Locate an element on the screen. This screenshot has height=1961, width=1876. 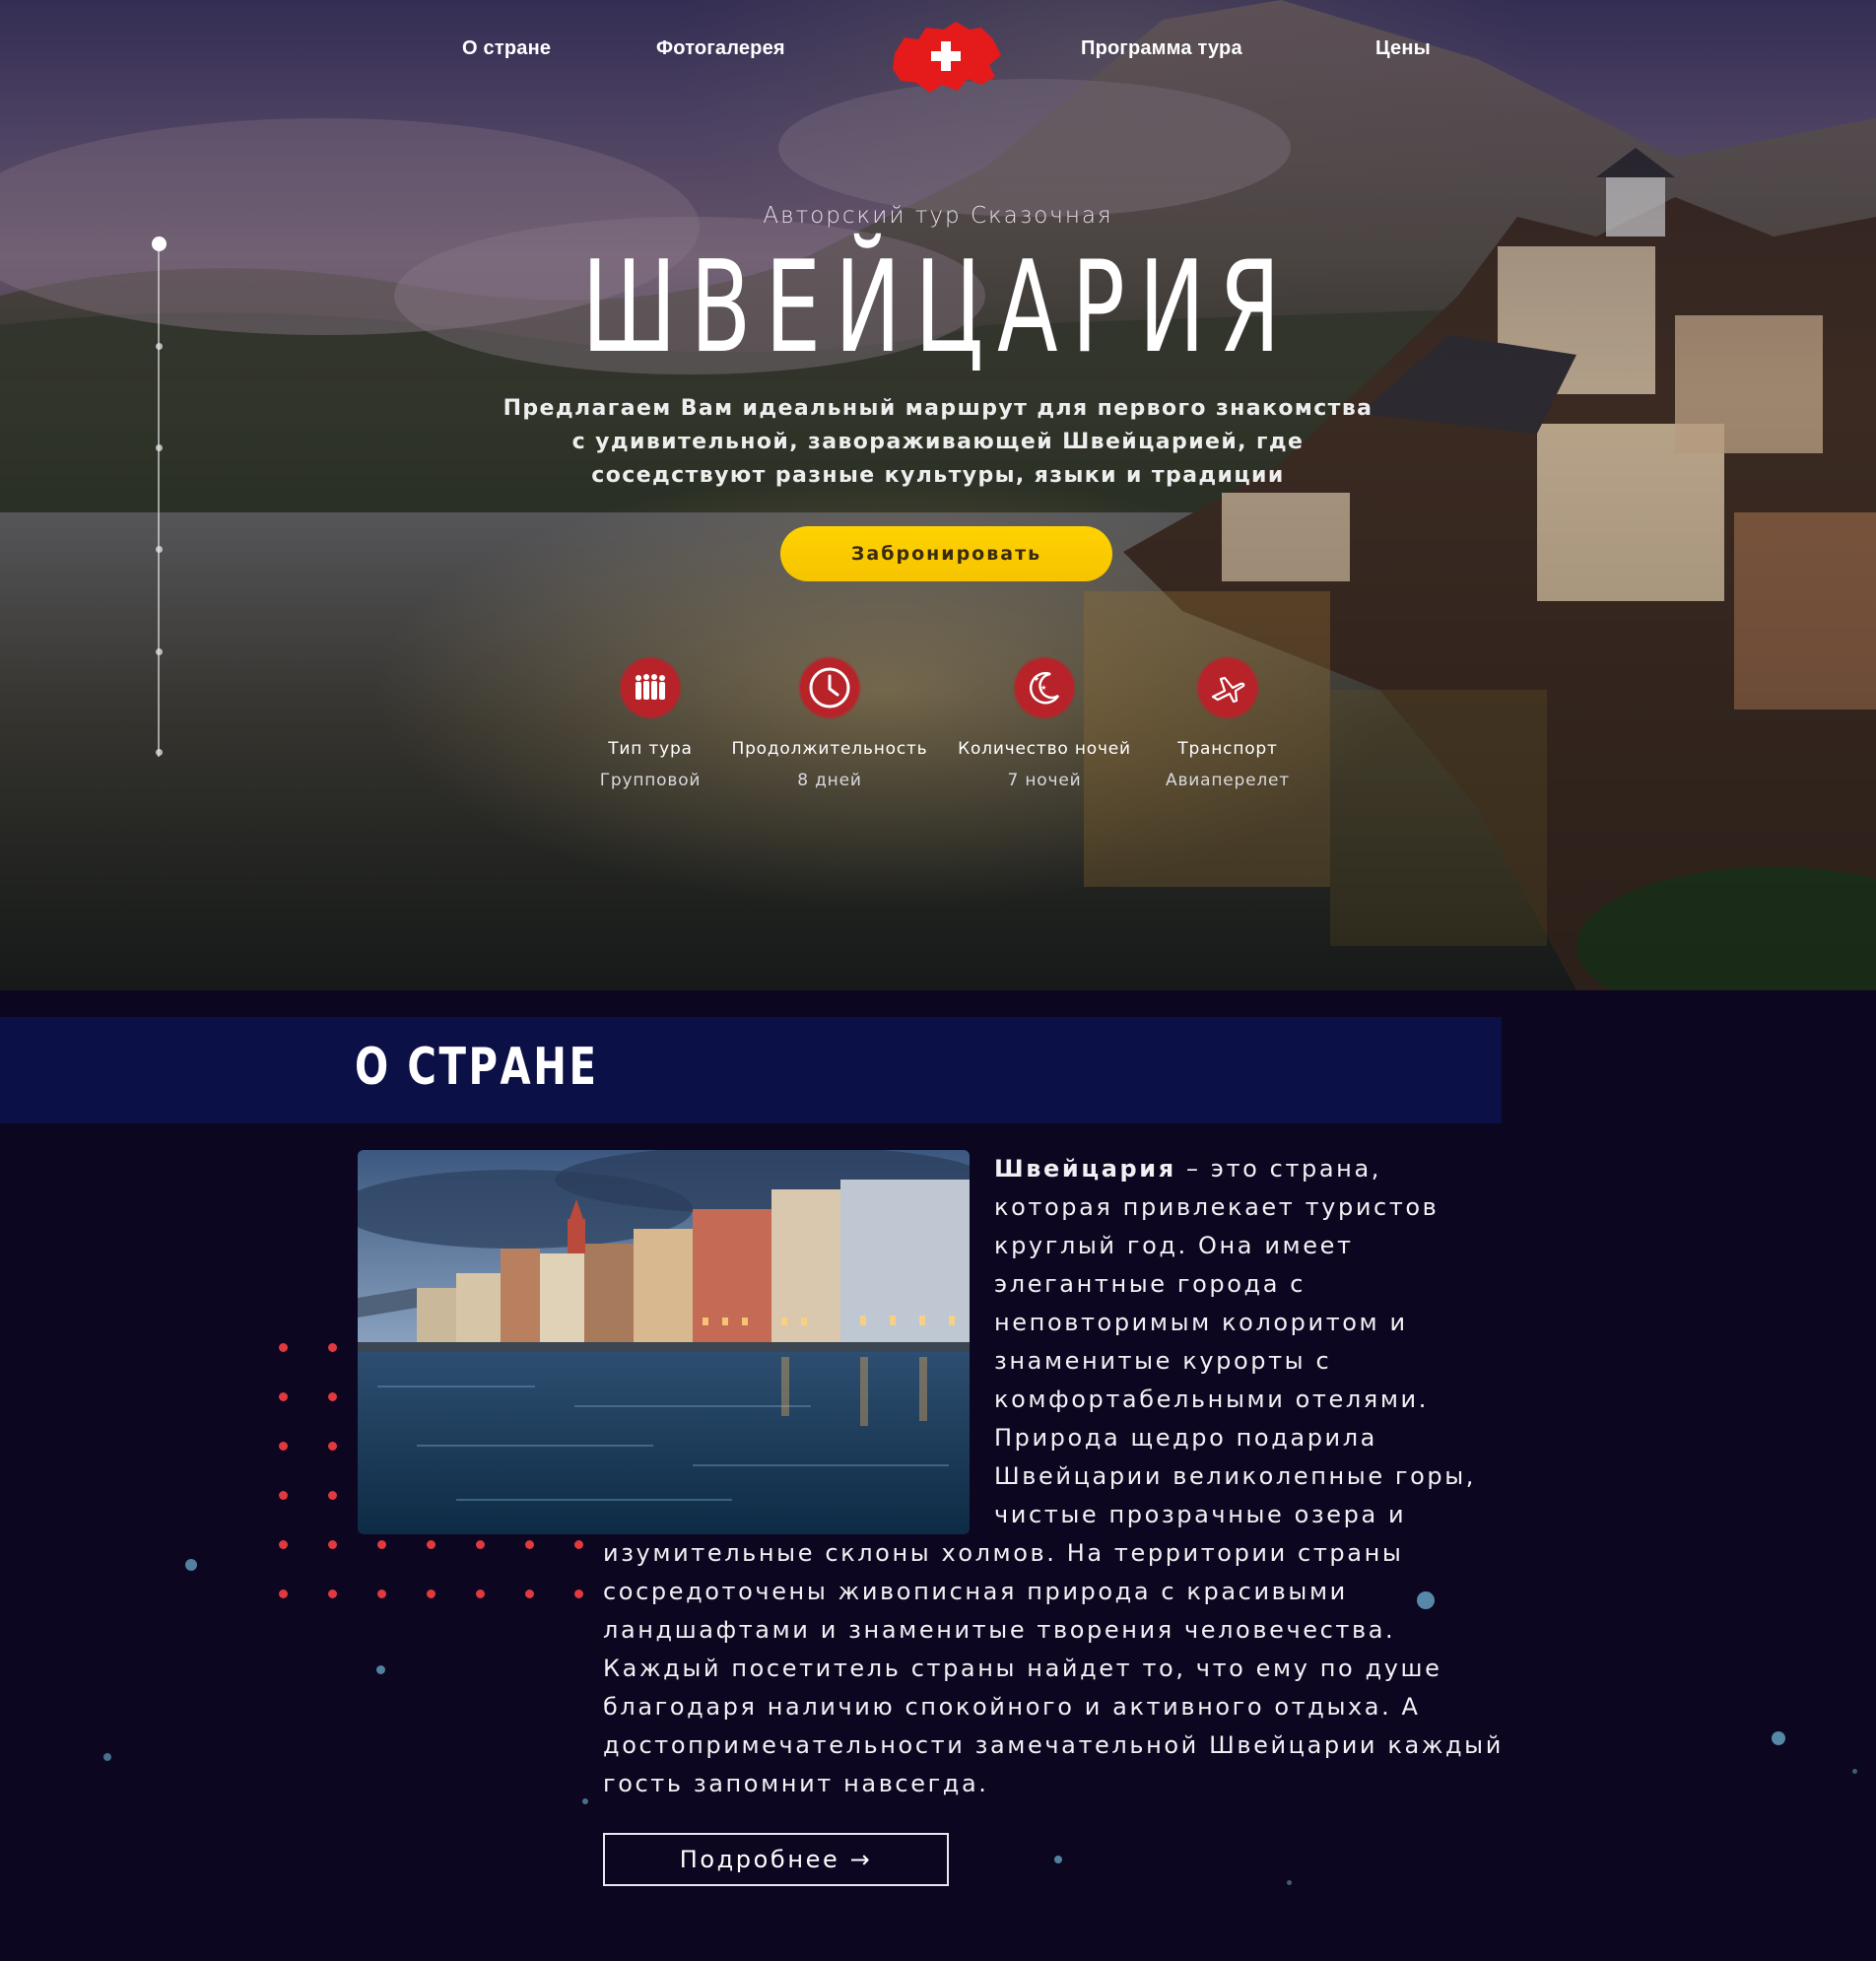
about-text-bold: Швейцария is located at coordinates (1085, 1169).